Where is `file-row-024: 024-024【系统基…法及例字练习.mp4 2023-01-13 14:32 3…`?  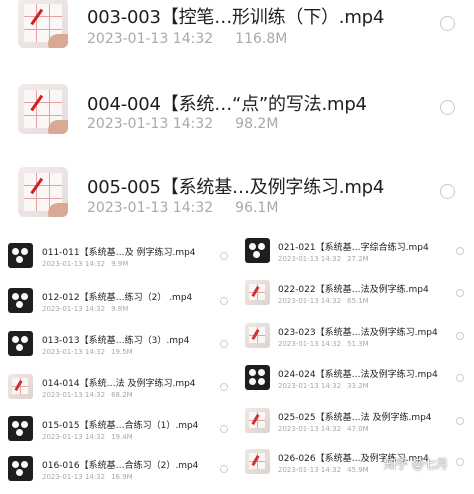 file-row-024: 024-024【系统基…法及例字练习.mp4 2023-01-13 14:32 3… is located at coordinates (357, 383).